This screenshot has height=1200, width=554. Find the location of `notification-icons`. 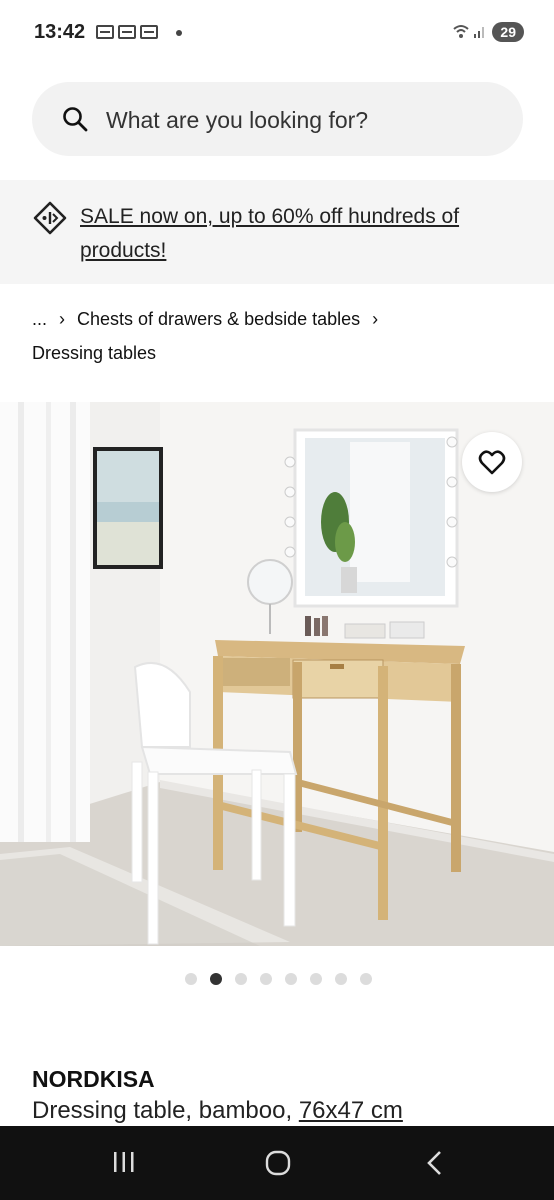

notification-icons is located at coordinates (127, 32).